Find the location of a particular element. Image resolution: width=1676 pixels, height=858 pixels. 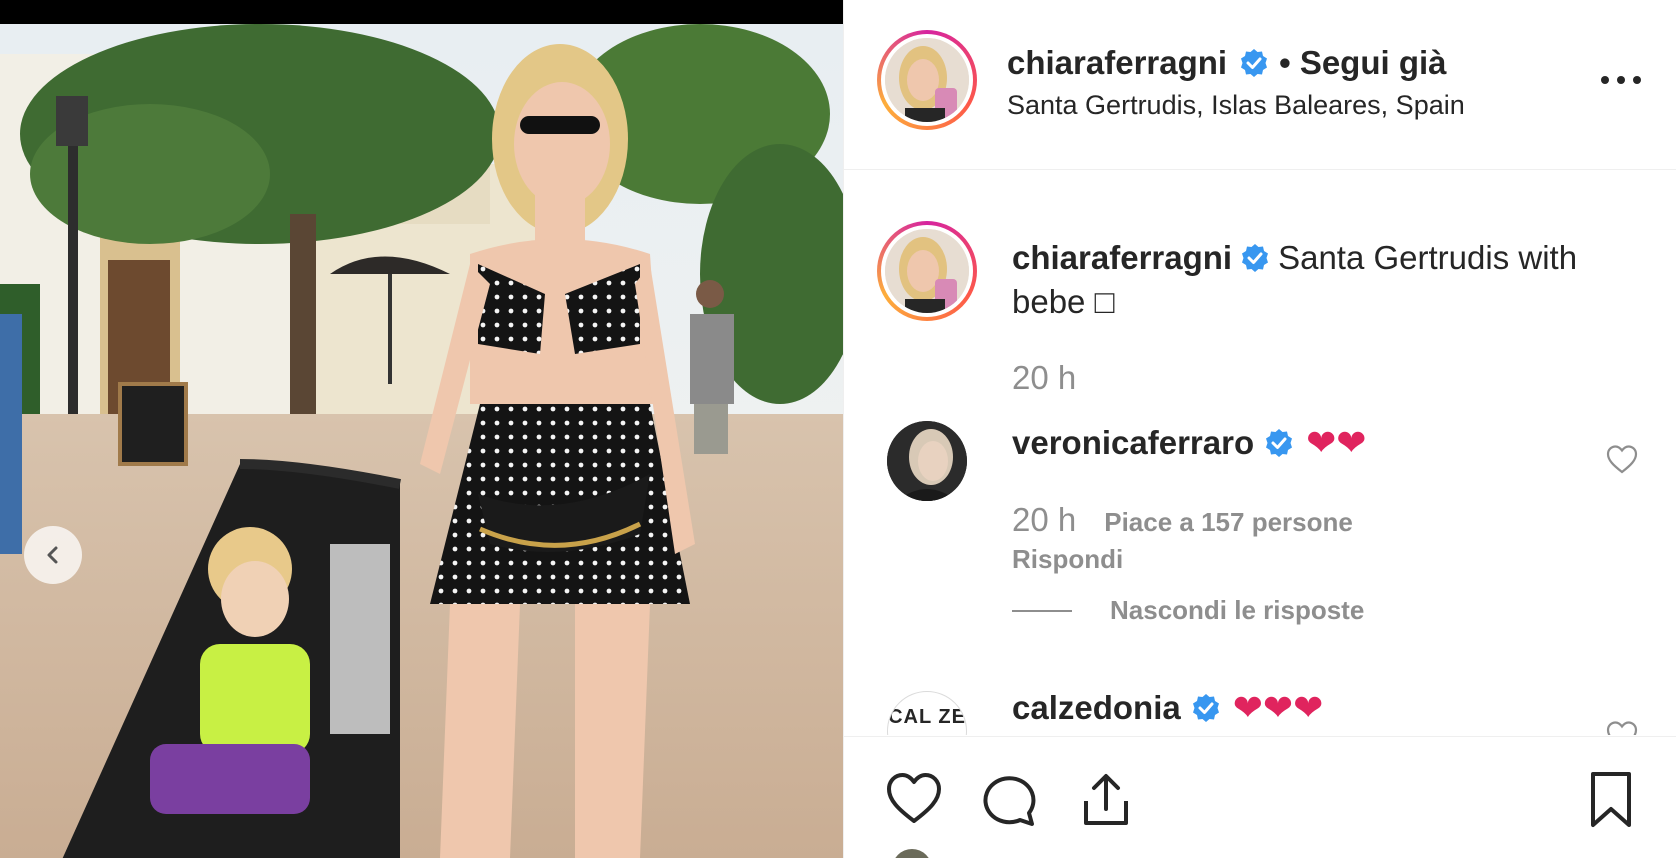

hide-replies-button: Nascondi le risposte is located at coordinates (1188, 610).